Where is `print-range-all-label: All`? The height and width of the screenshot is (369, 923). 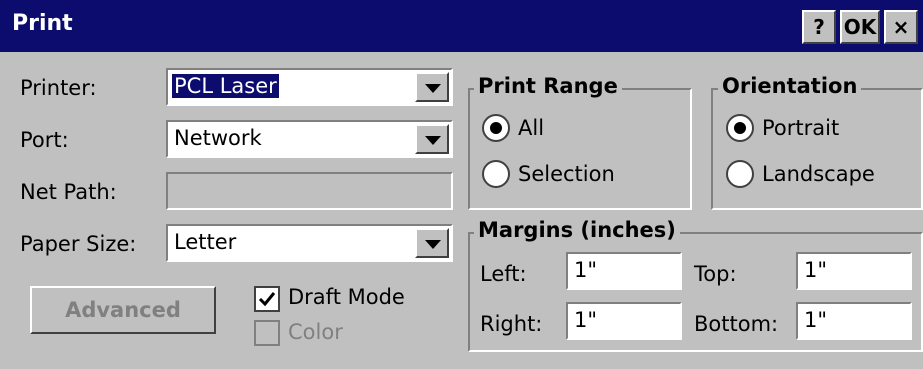 print-range-all-label: All is located at coordinates (531, 128).